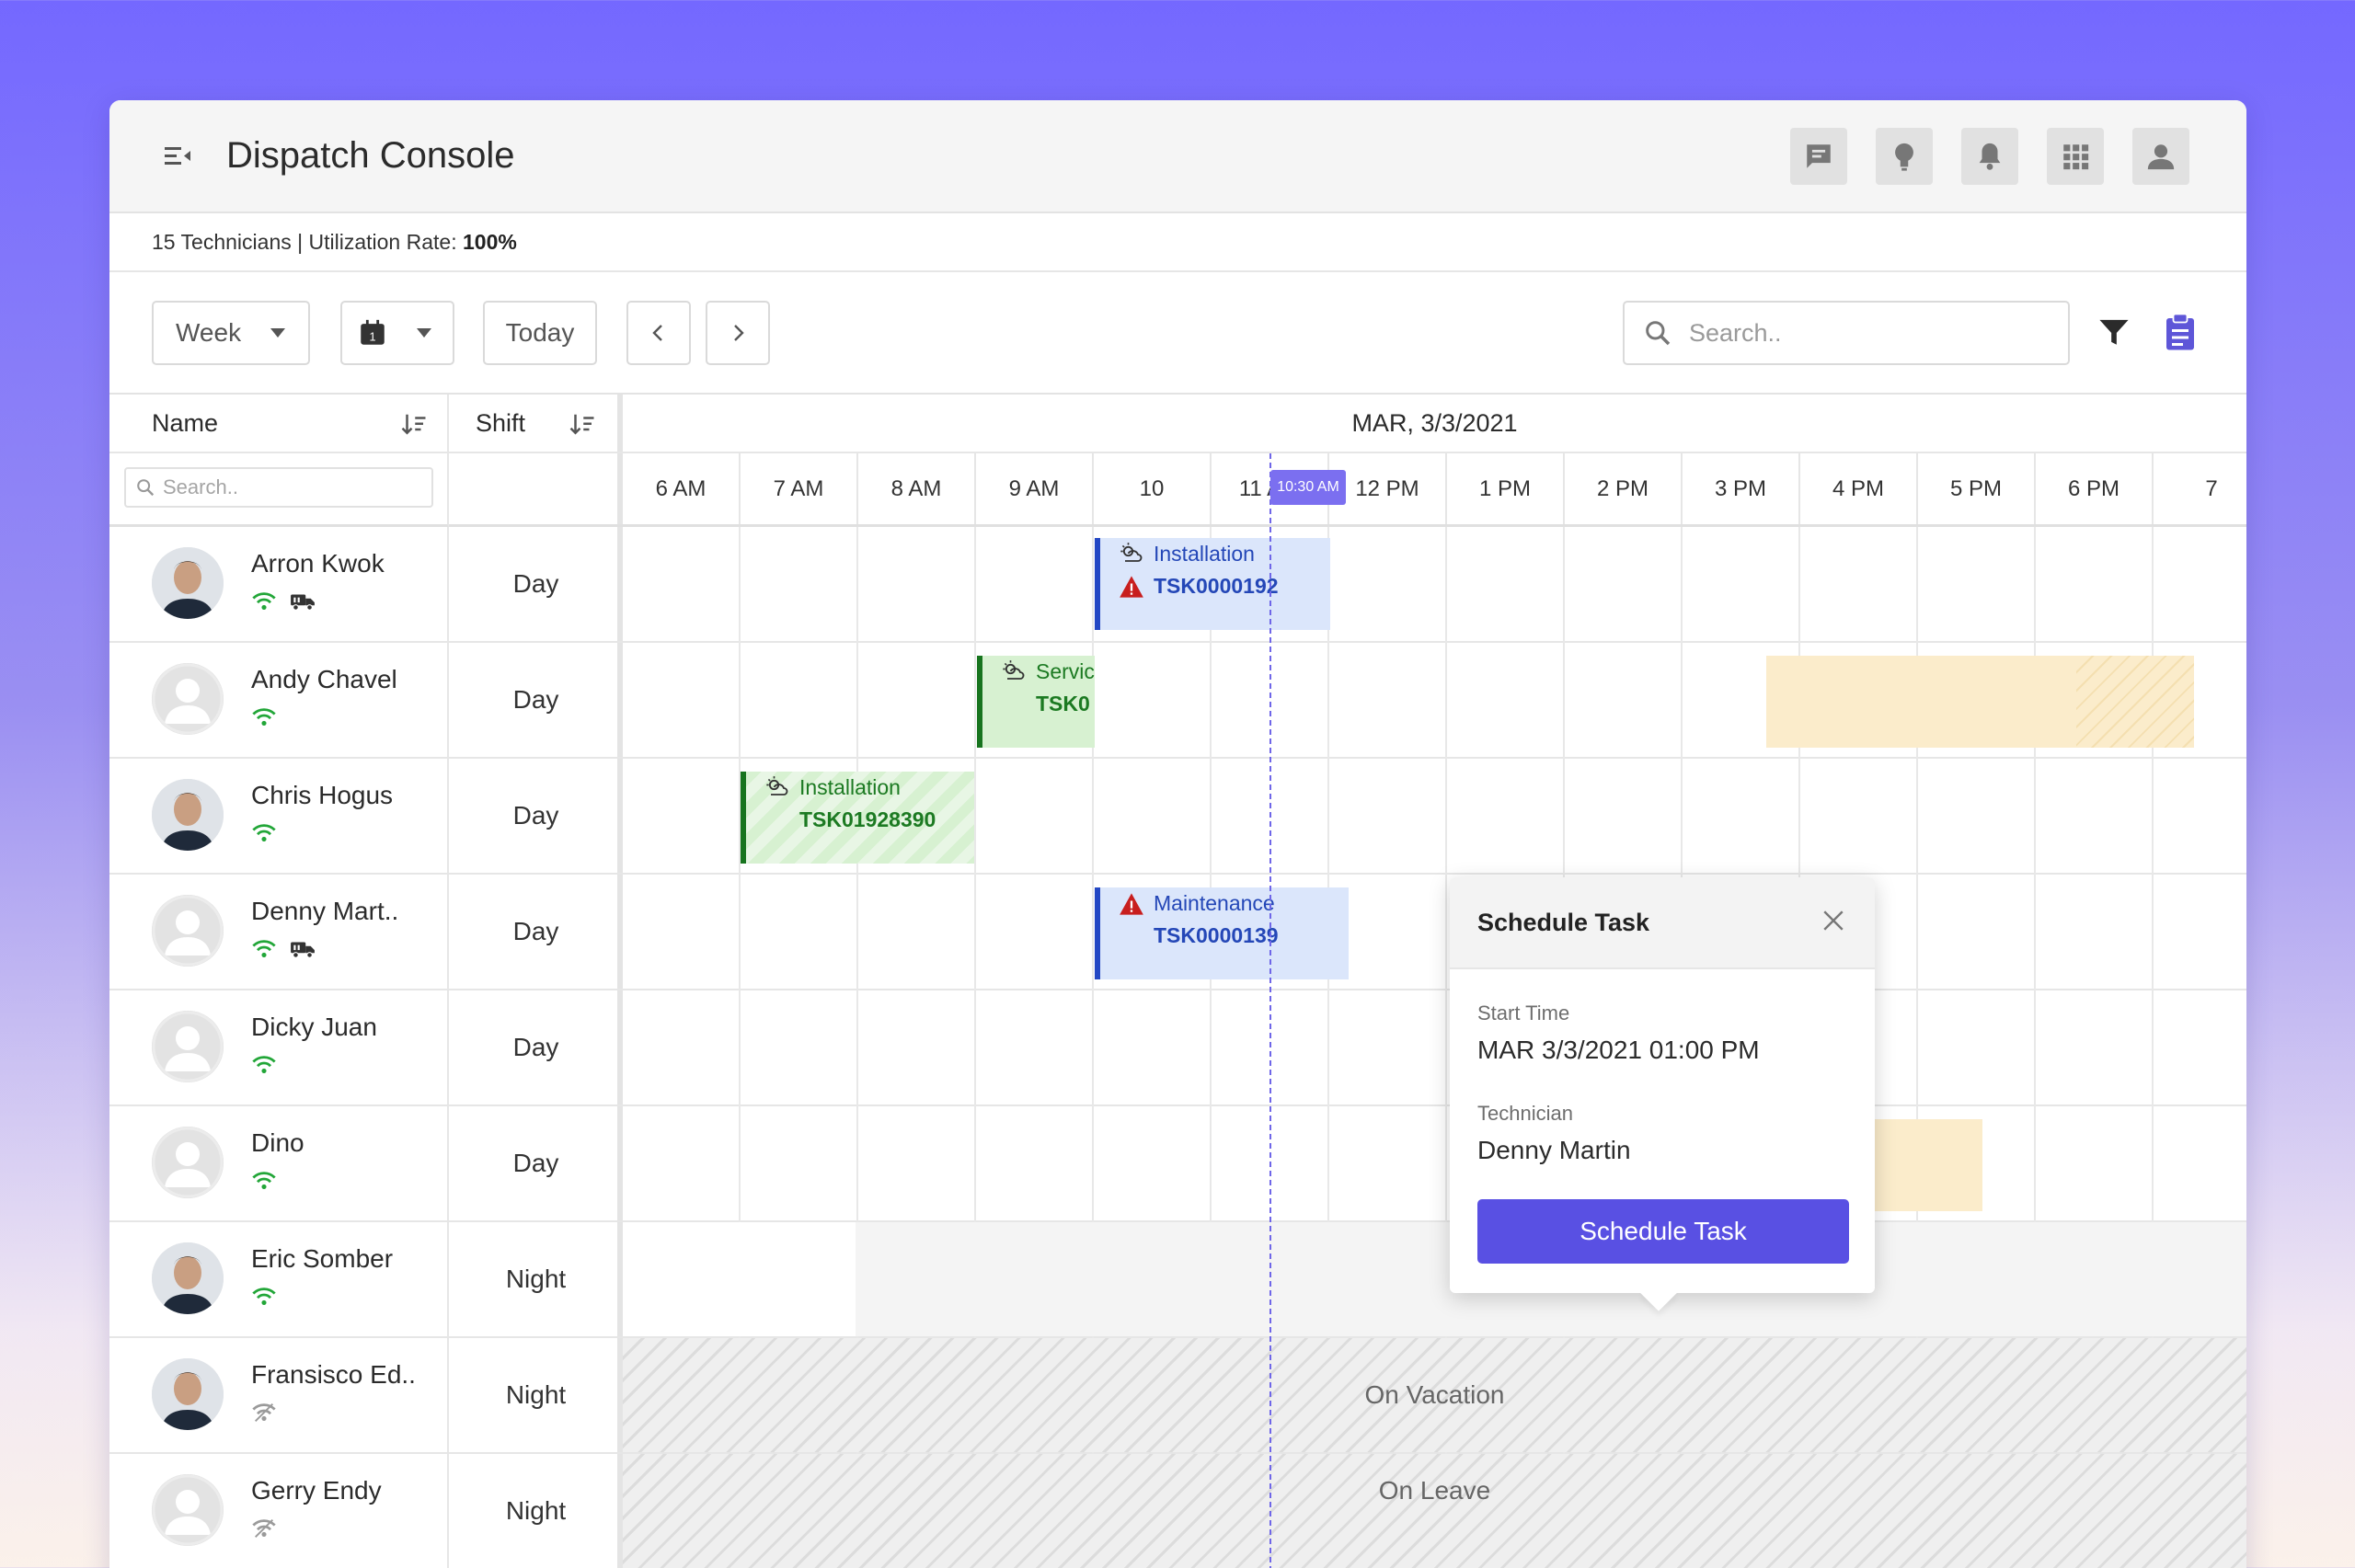 This screenshot has height=1568, width=2355. Describe the element at coordinates (279, 584) in the screenshot. I see `technician-name-cell: Arron Kwok` at that location.